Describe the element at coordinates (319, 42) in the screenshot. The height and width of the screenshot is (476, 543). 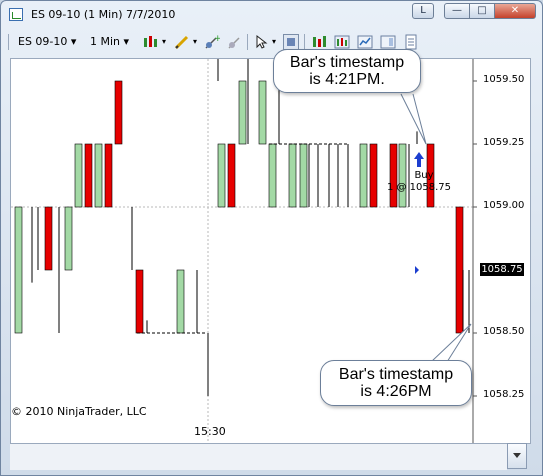
I see `data-series-icon` at that location.